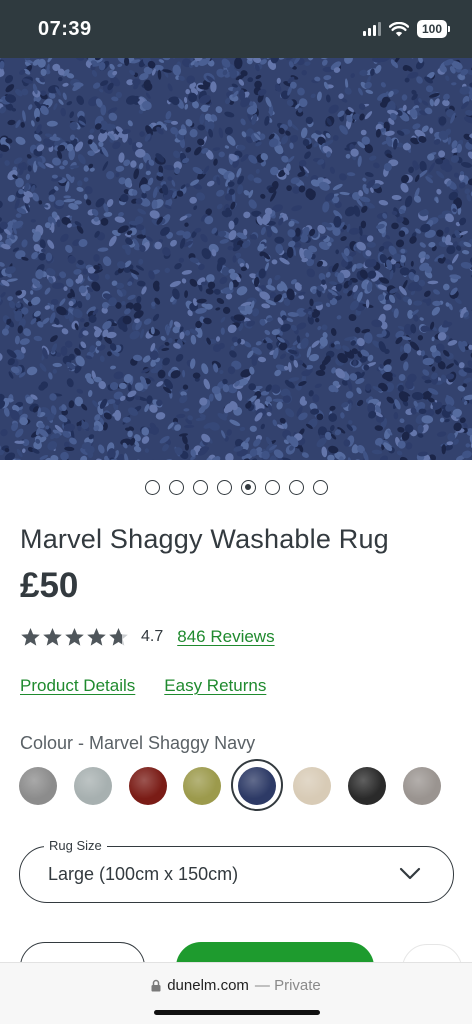  I want to click on reviews-link: 846 Reviews, so click(225, 637).